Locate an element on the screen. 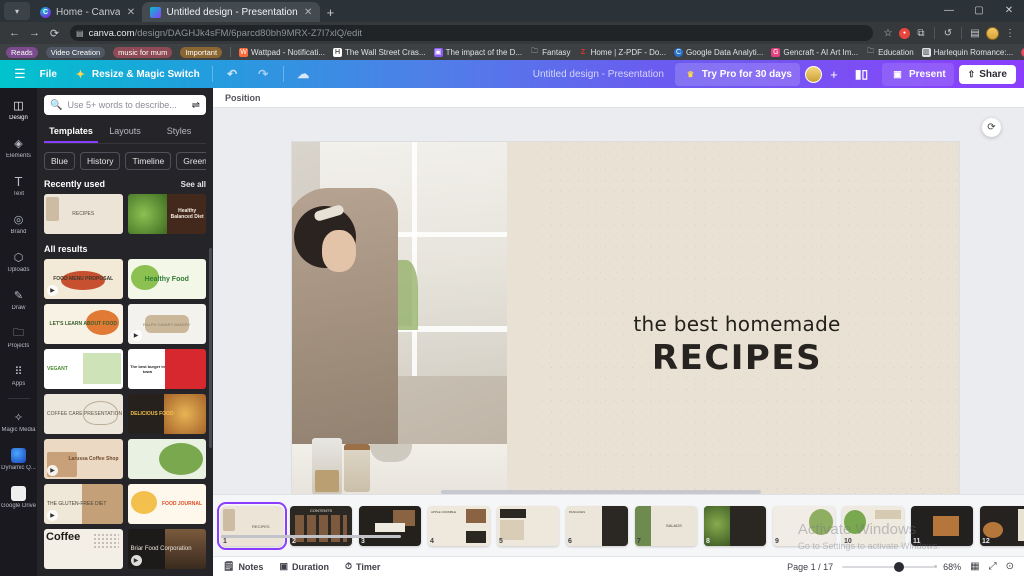 This screenshot has height=576, width=1024. rail-item-brand: ◎ Brand is located at coordinates (19, 223).